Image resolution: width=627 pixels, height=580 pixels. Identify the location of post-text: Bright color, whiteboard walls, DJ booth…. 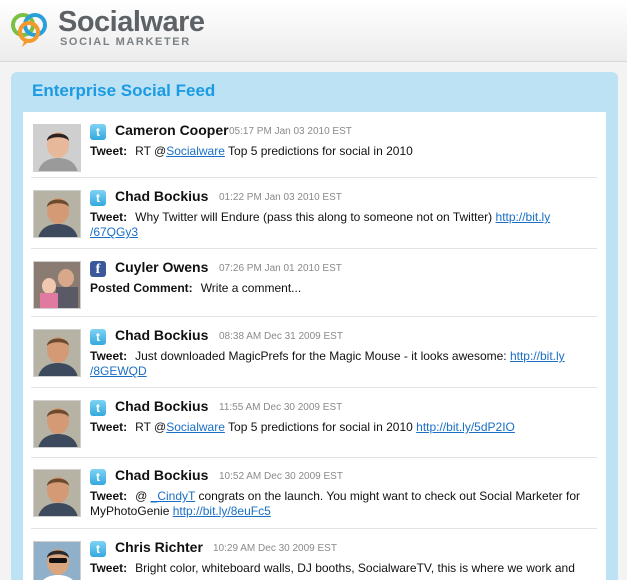
(355, 568).